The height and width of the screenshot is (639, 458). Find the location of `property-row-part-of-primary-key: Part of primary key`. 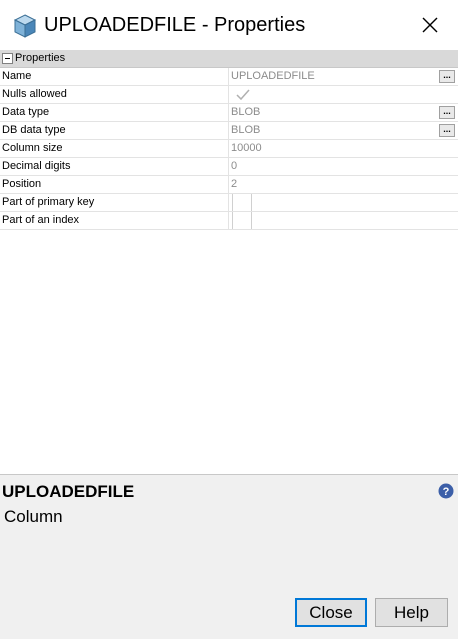

property-row-part-of-primary-key: Part of primary key is located at coordinates (229, 203).